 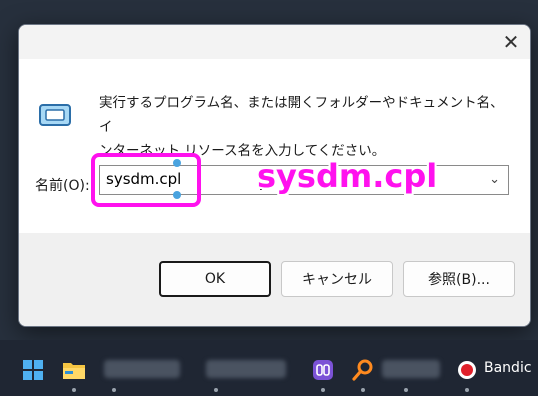 I want to click on cancel-button: キャンセル, so click(x=337, y=279).